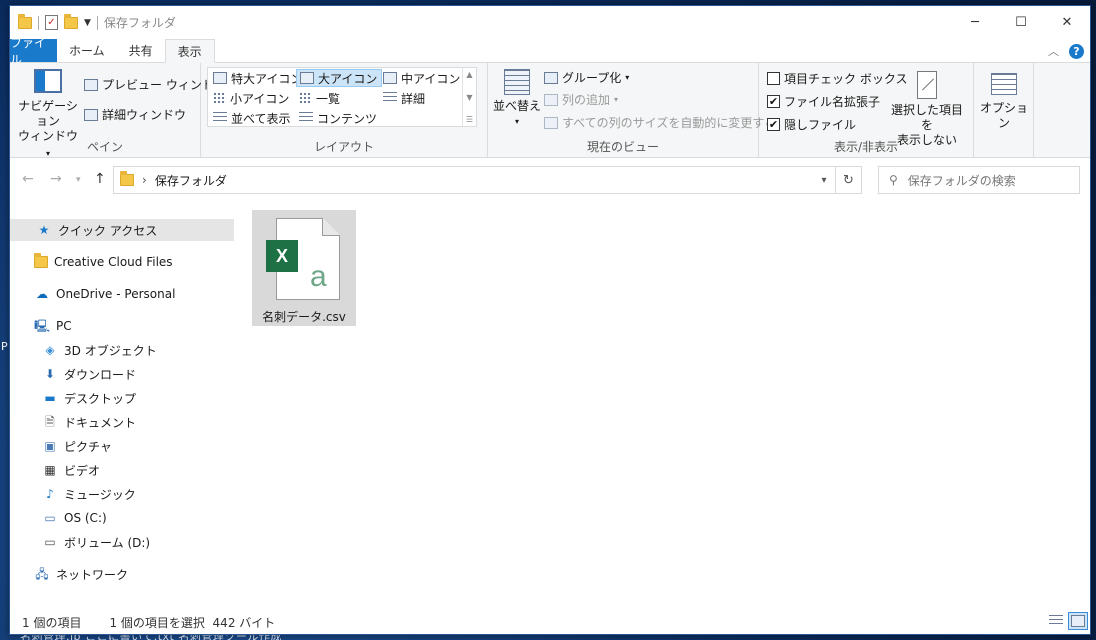 The height and width of the screenshot is (640, 1096). Describe the element at coordinates (42, 294) in the screenshot. I see `onedrive-cloud-icon: ☁` at that location.